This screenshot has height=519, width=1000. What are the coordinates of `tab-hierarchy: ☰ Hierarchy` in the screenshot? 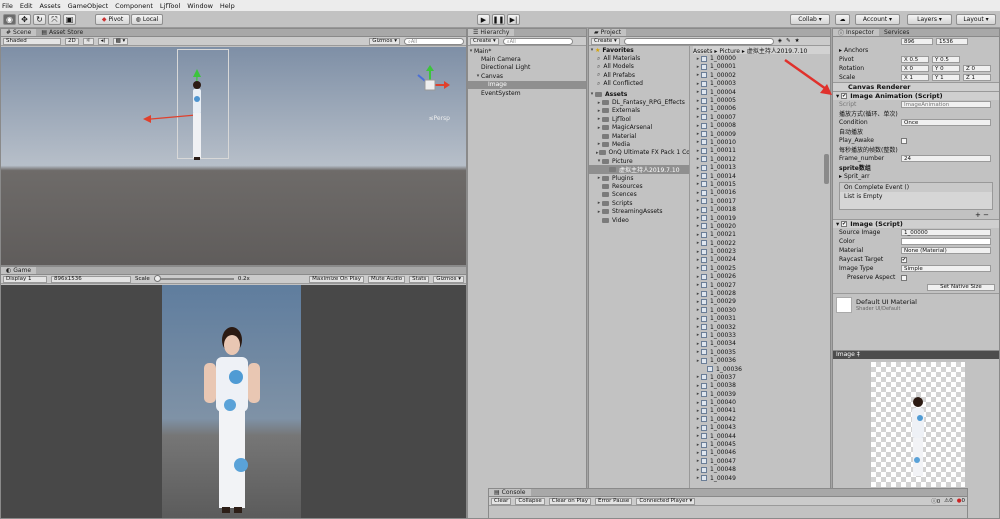 It's located at (491, 32).